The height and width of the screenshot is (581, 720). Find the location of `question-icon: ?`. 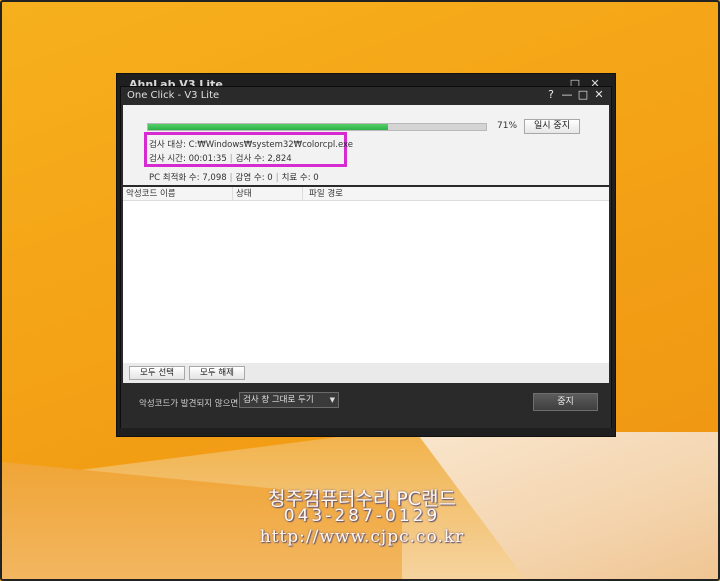

question-icon: ? is located at coordinates (551, 94).